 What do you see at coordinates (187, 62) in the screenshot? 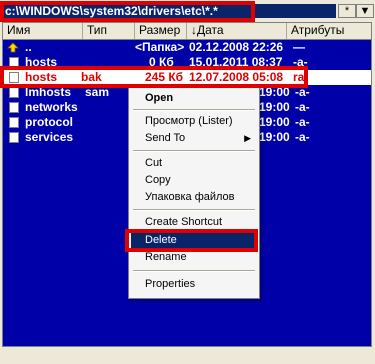
I see `file-row: hosts 0 Кб 15.01.2011 08:37 -a-` at bounding box center [187, 62].